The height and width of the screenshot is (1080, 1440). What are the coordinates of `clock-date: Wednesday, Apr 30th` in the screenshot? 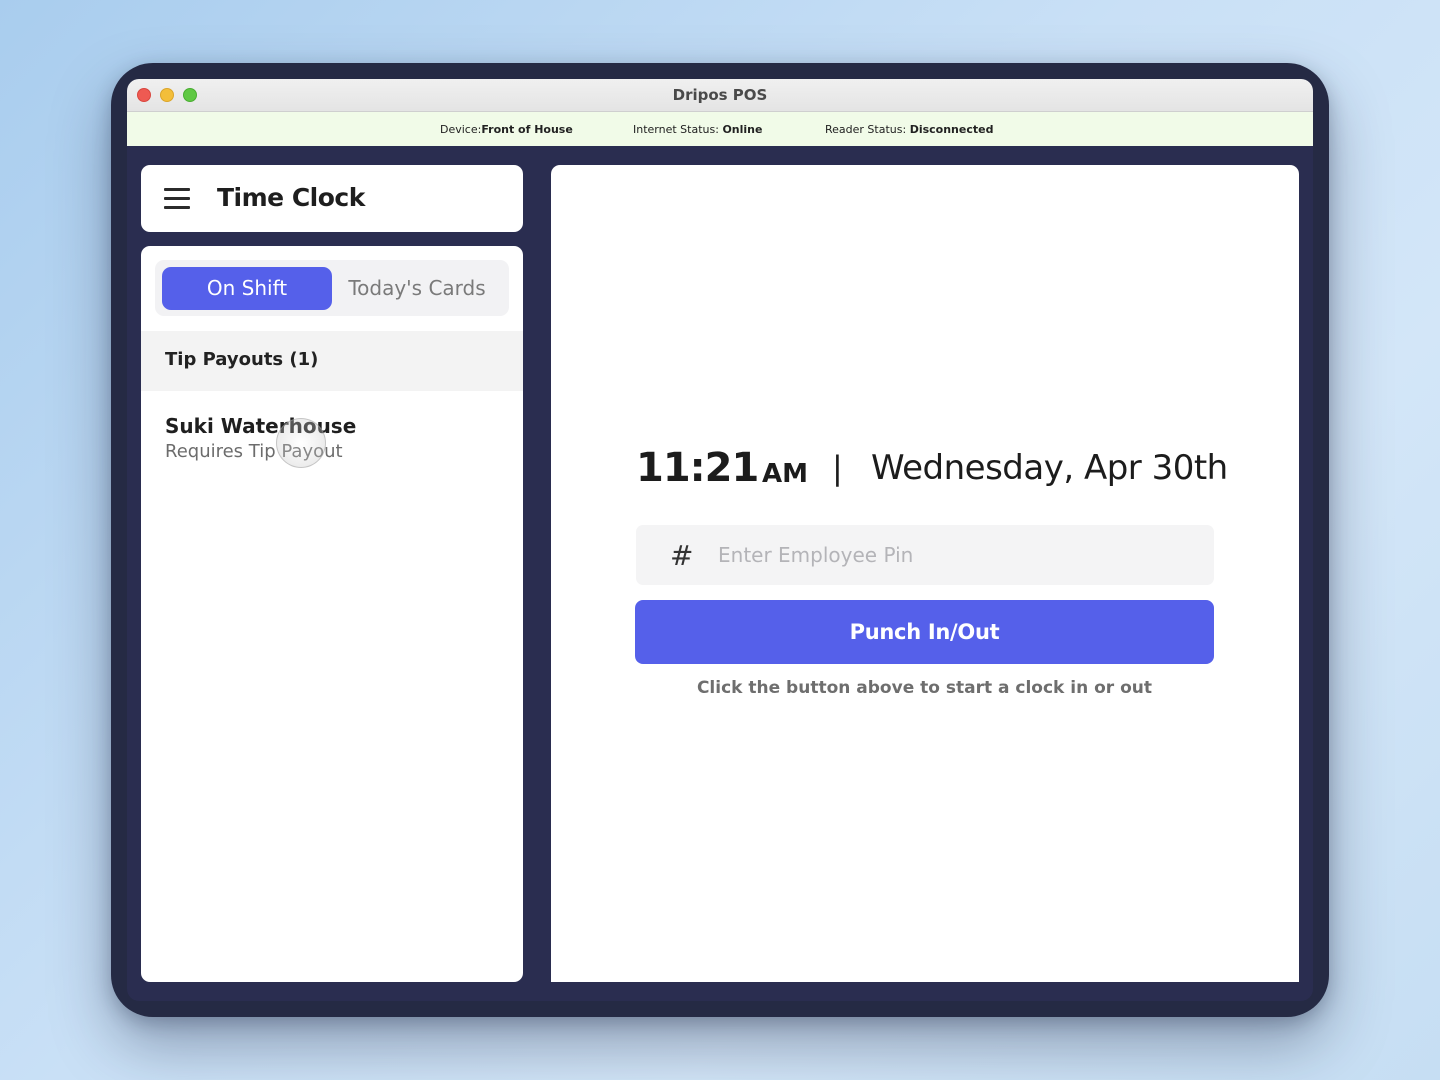 It's located at (1049, 468).